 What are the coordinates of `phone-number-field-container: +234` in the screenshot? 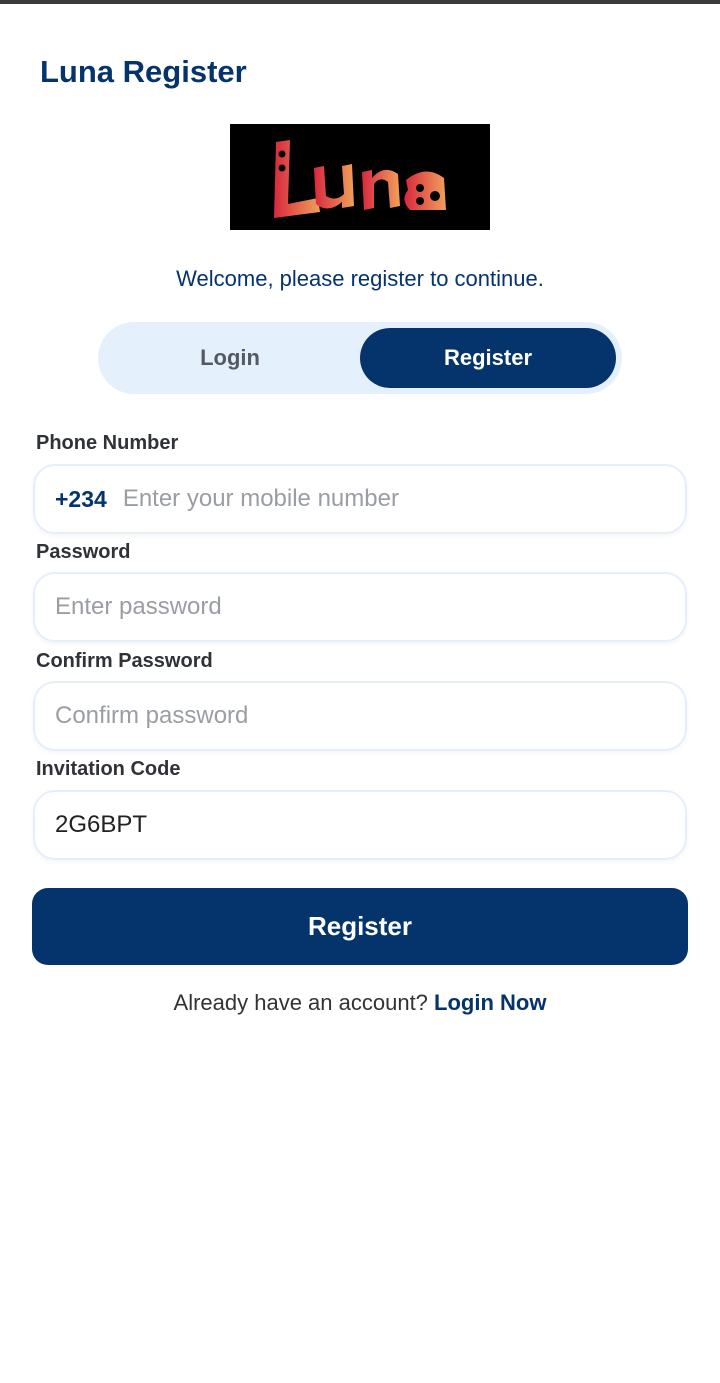 It's located at (360, 499).